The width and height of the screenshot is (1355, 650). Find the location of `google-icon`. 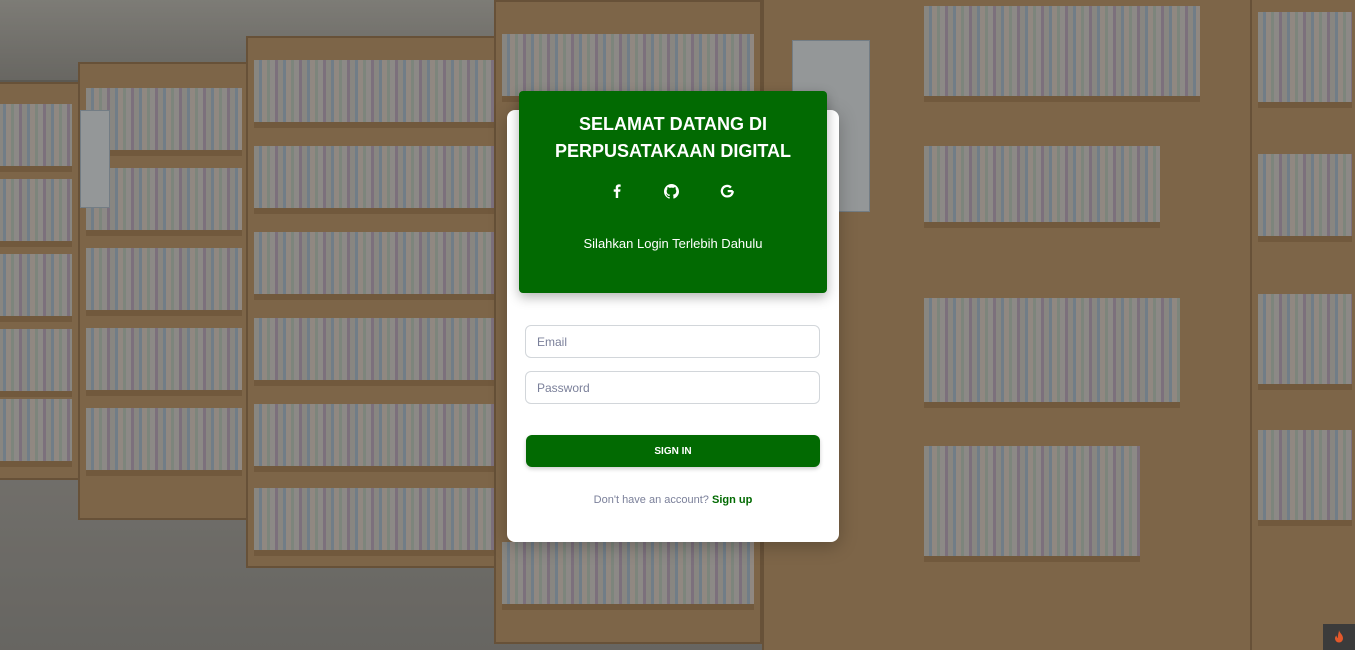

google-icon is located at coordinates (727, 191).